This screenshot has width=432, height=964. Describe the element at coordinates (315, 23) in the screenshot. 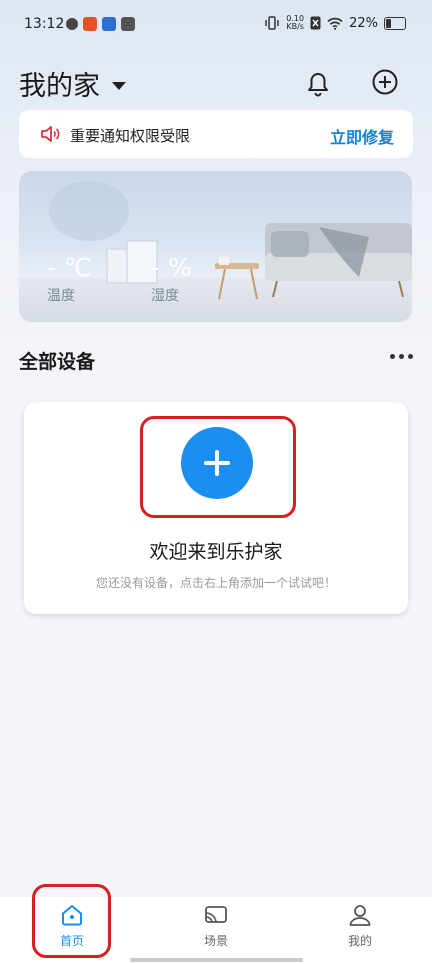

I see `sim-off-icon` at that location.